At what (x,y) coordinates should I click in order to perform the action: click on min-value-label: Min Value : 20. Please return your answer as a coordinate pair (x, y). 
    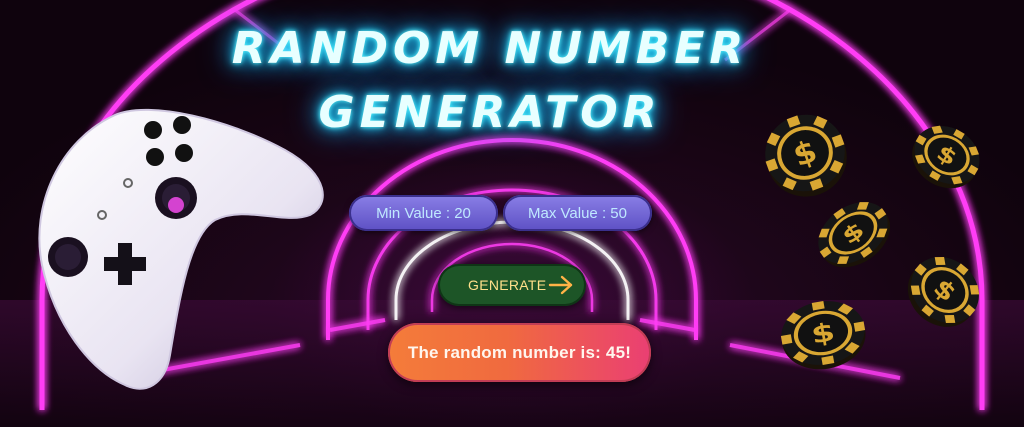
    Looking at the image, I should click on (423, 213).